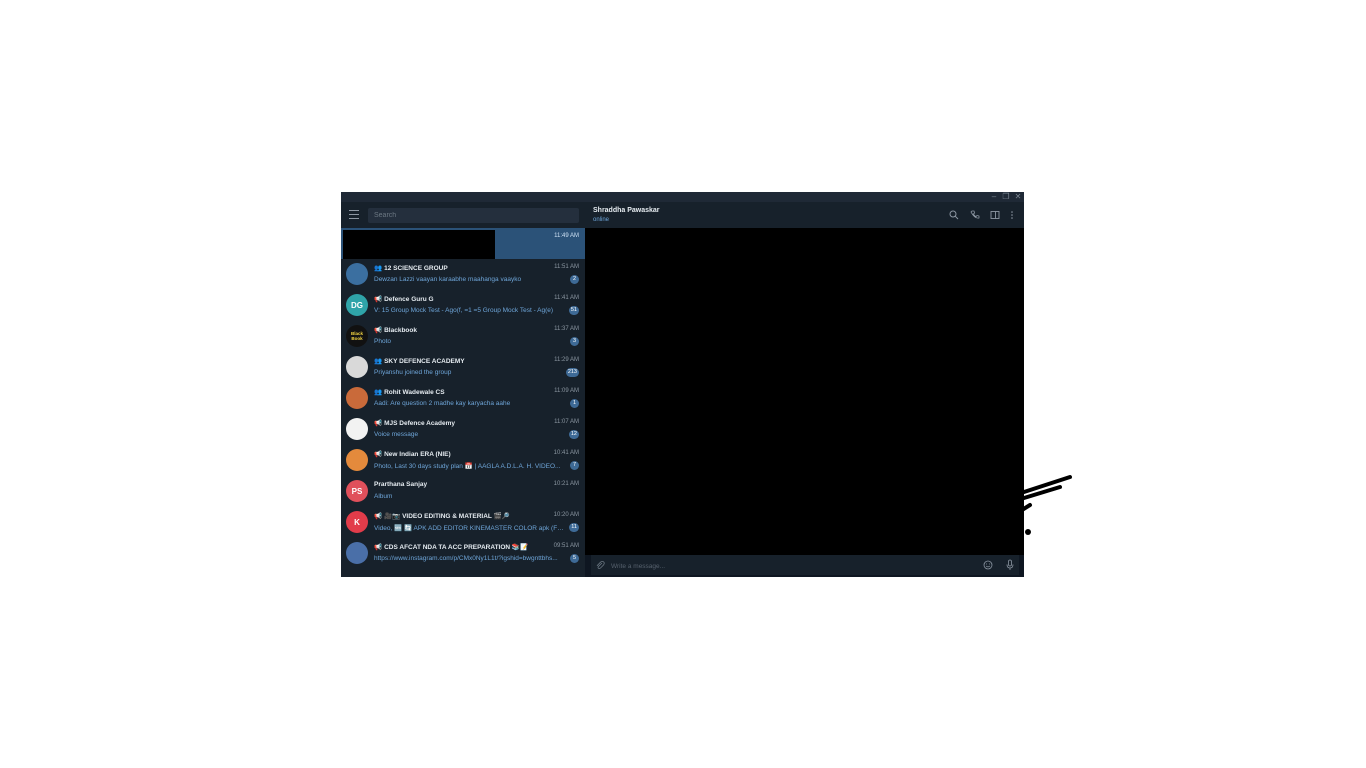 The width and height of the screenshot is (1366, 768). What do you see at coordinates (572, 372) in the screenshot?
I see `unread-badge: 213` at bounding box center [572, 372].